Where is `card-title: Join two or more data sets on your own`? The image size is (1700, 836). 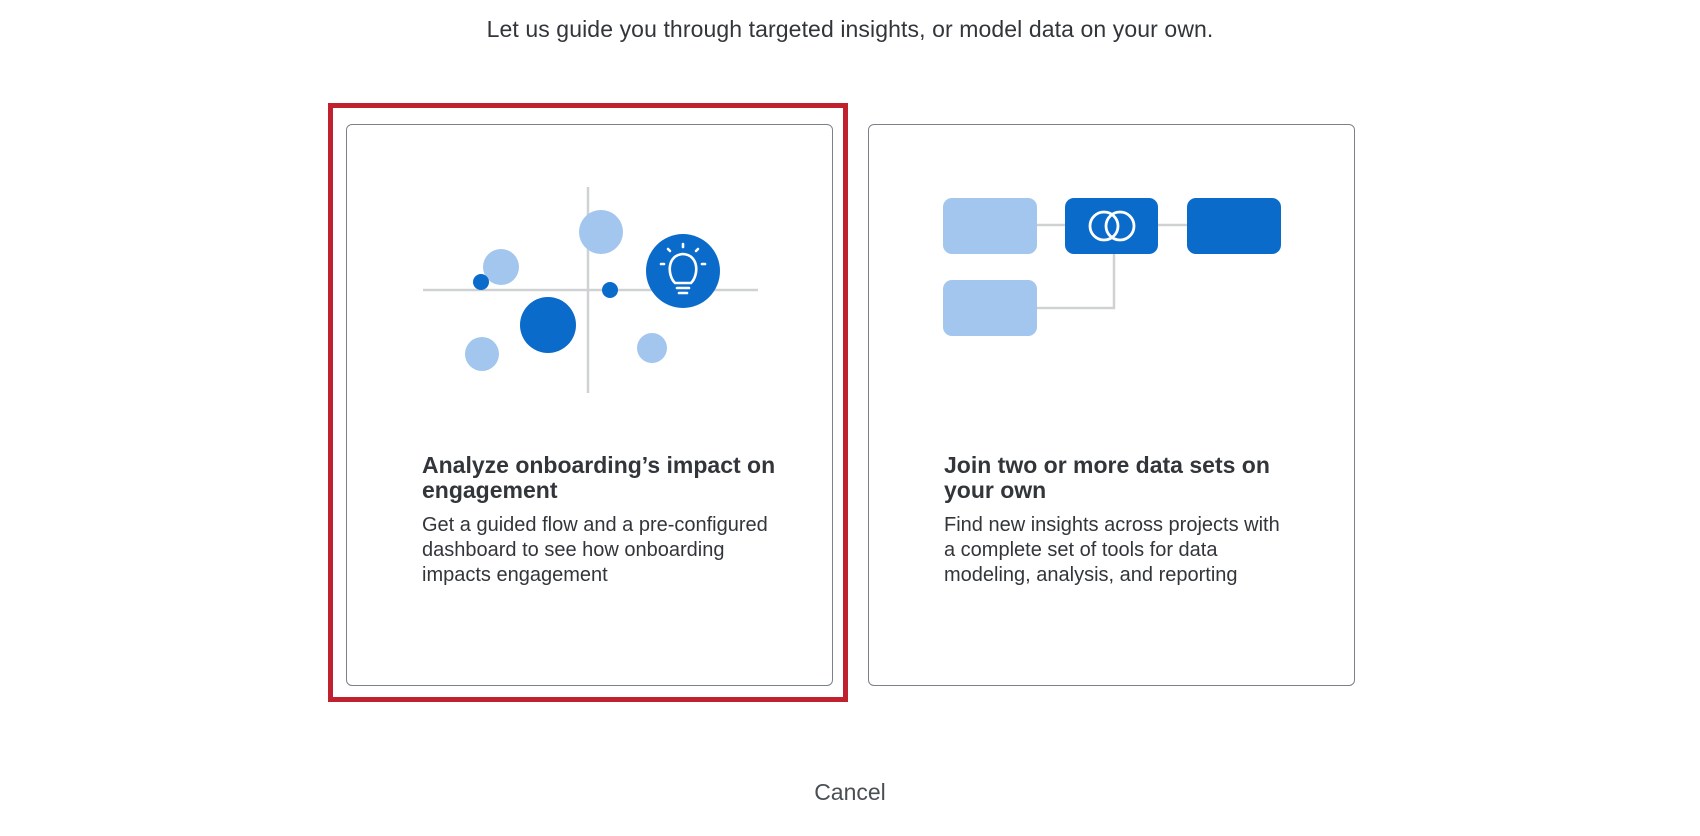 card-title: Join two or more data sets on your own is located at coordinates (1107, 477).